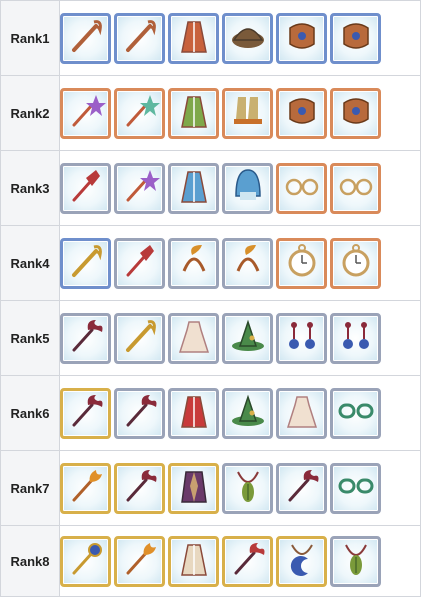 The image size is (422, 599). I want to click on rank-row: Rank3, so click(210, 188).